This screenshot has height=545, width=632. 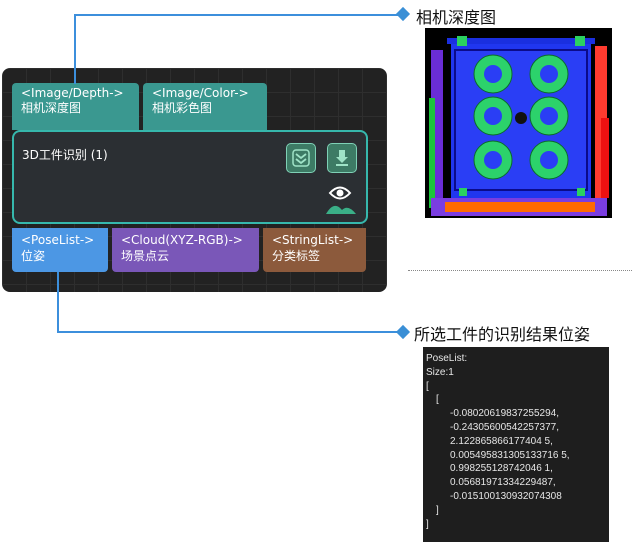 What do you see at coordinates (518, 123) in the screenshot?
I see `depth-image` at bounding box center [518, 123].